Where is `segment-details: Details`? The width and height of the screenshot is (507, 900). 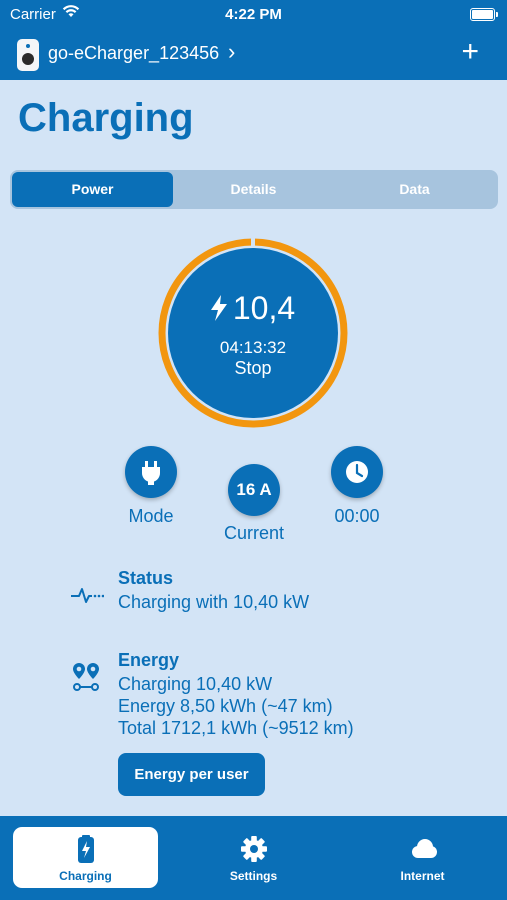
segment-details: Details is located at coordinates (253, 189).